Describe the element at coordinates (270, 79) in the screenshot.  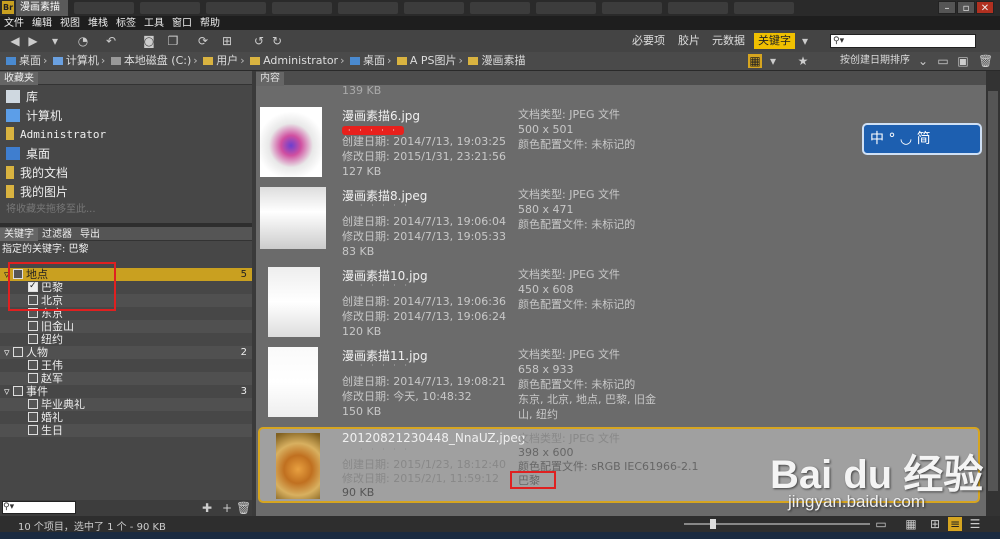
I see `tab-content: 内容` at that location.